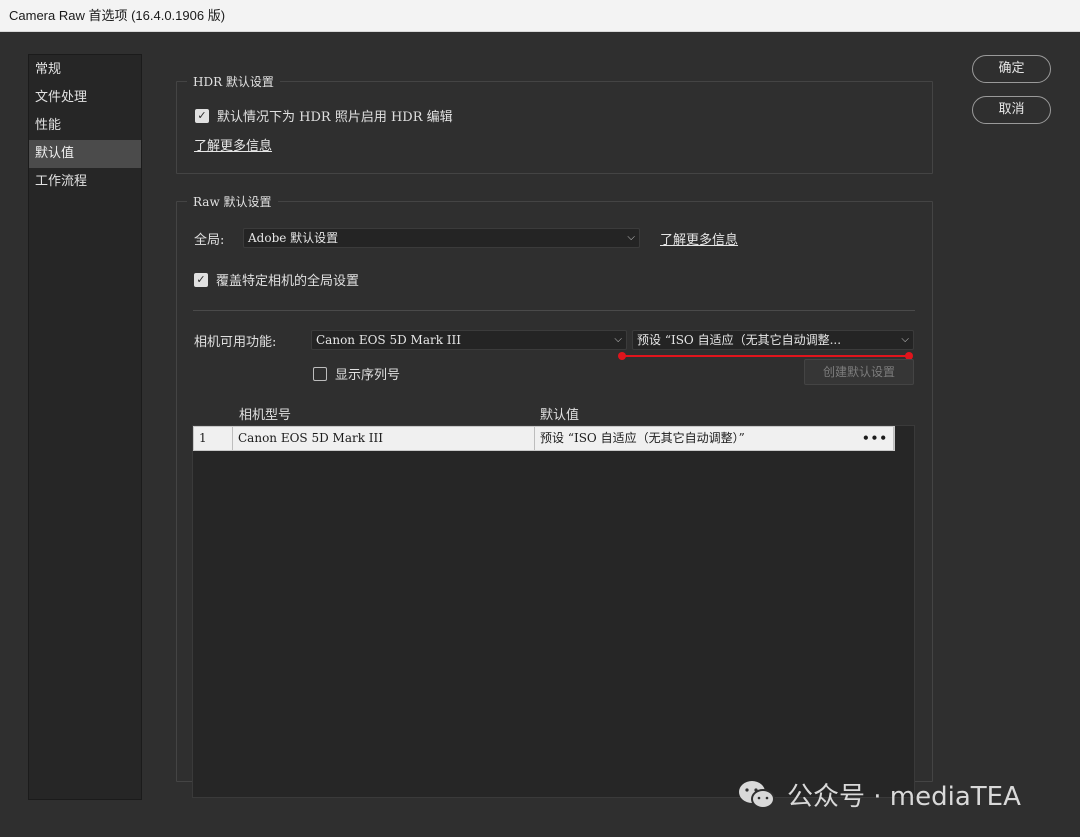  Describe the element at coordinates (642, 438) in the screenshot. I see `row-default-text: 预设 “ISO 自适应（无其它自动调整）”` at that location.